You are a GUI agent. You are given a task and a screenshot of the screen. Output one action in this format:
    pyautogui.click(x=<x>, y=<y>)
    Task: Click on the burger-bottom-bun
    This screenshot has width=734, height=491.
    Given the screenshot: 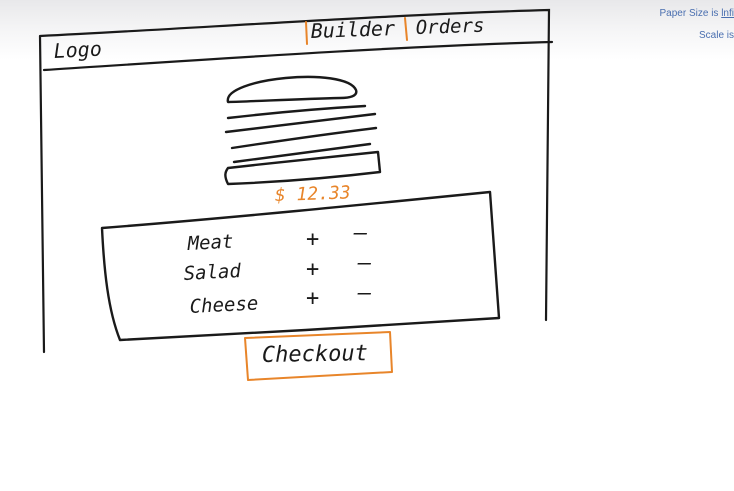 What is the action you would take?
    pyautogui.click(x=303, y=168)
    